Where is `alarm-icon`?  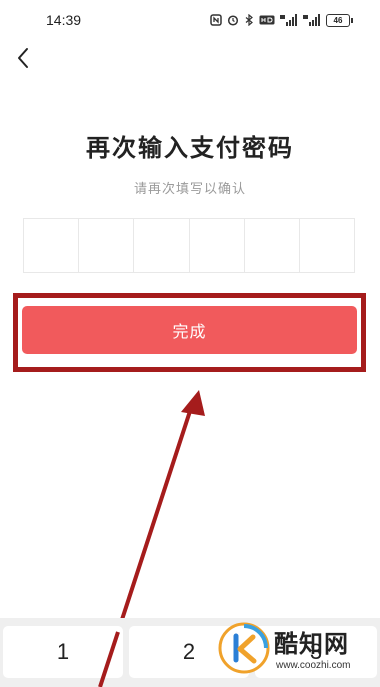 alarm-icon is located at coordinates (233, 20).